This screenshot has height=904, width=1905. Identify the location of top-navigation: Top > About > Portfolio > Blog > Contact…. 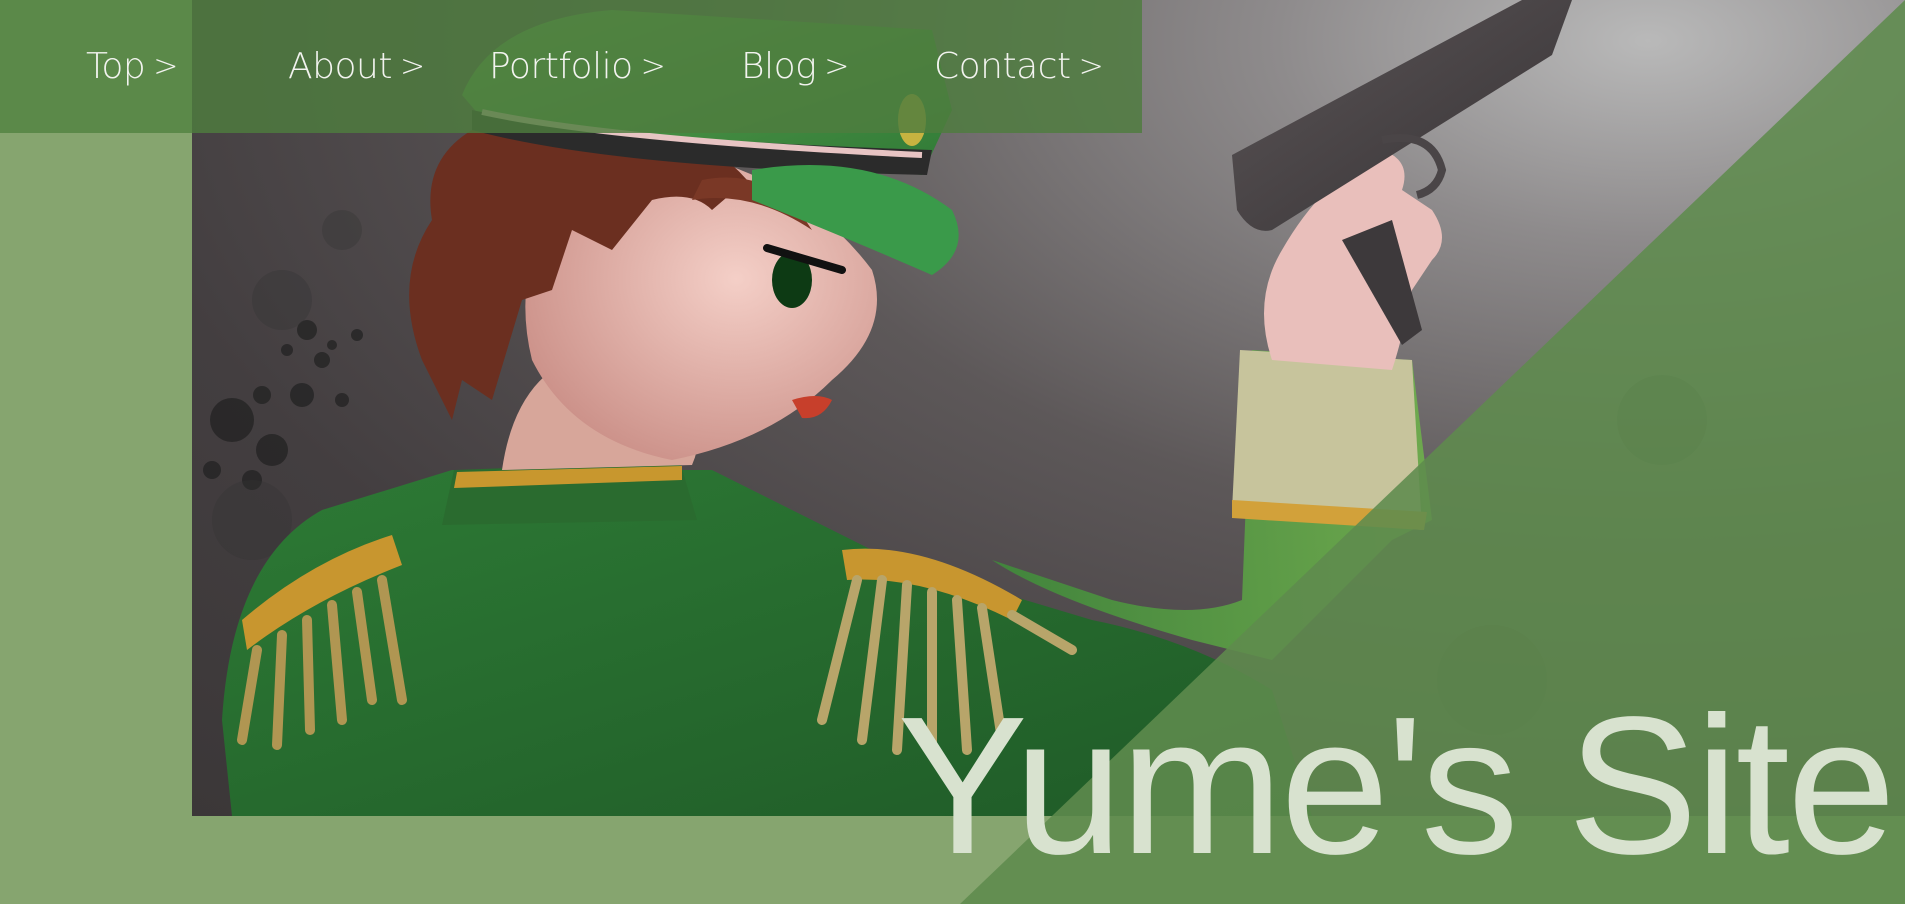
(571, 66).